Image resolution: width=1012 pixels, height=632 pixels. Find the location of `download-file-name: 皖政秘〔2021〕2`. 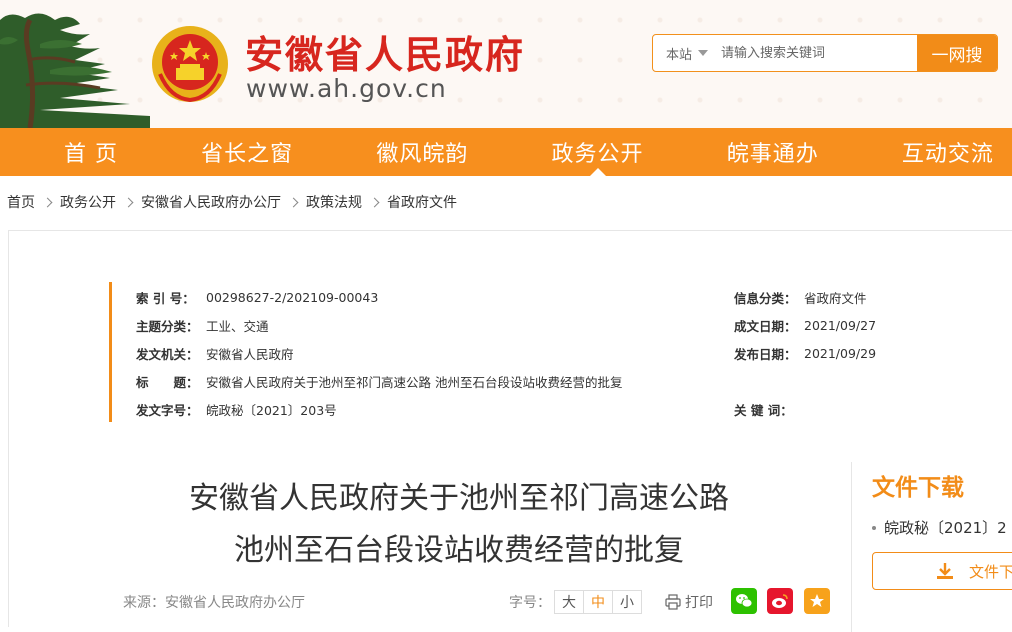

download-file-name: 皖政秘〔2021〕2 is located at coordinates (945, 528).